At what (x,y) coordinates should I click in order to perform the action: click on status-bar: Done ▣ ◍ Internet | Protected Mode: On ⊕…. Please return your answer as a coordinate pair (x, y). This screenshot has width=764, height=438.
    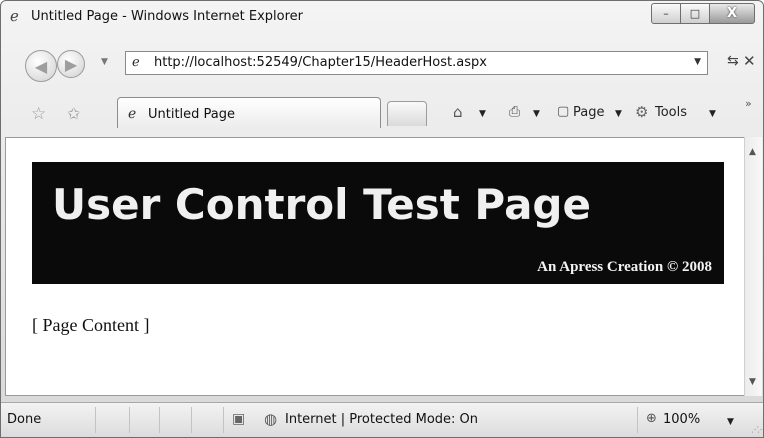
    Looking at the image, I should click on (382, 419).